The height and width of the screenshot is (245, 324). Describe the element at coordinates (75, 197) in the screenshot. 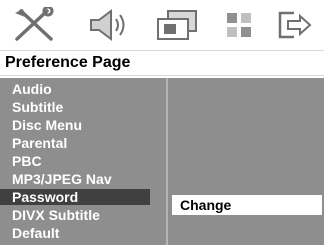

I see `menu-item-password: Password` at that location.